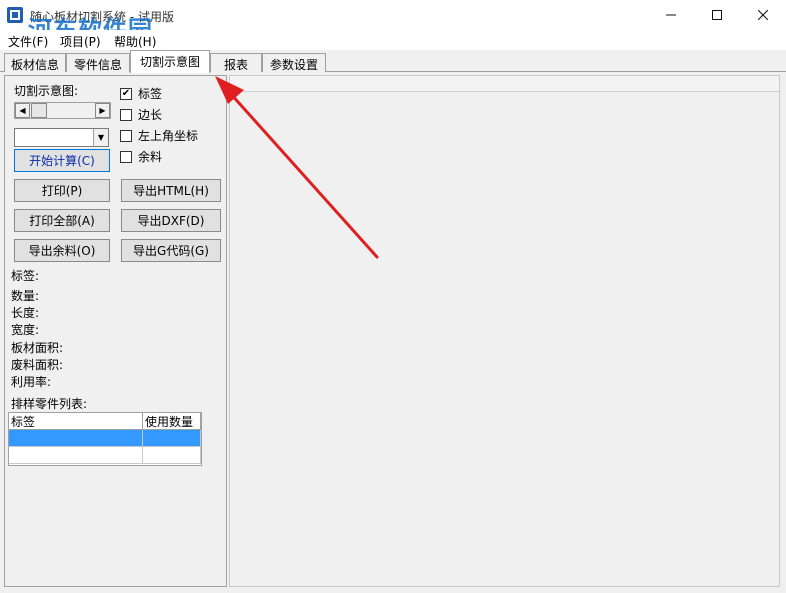 The width and height of the screenshot is (786, 593). Describe the element at coordinates (61, 137) in the screenshot. I see `diagram-select: ▼` at that location.